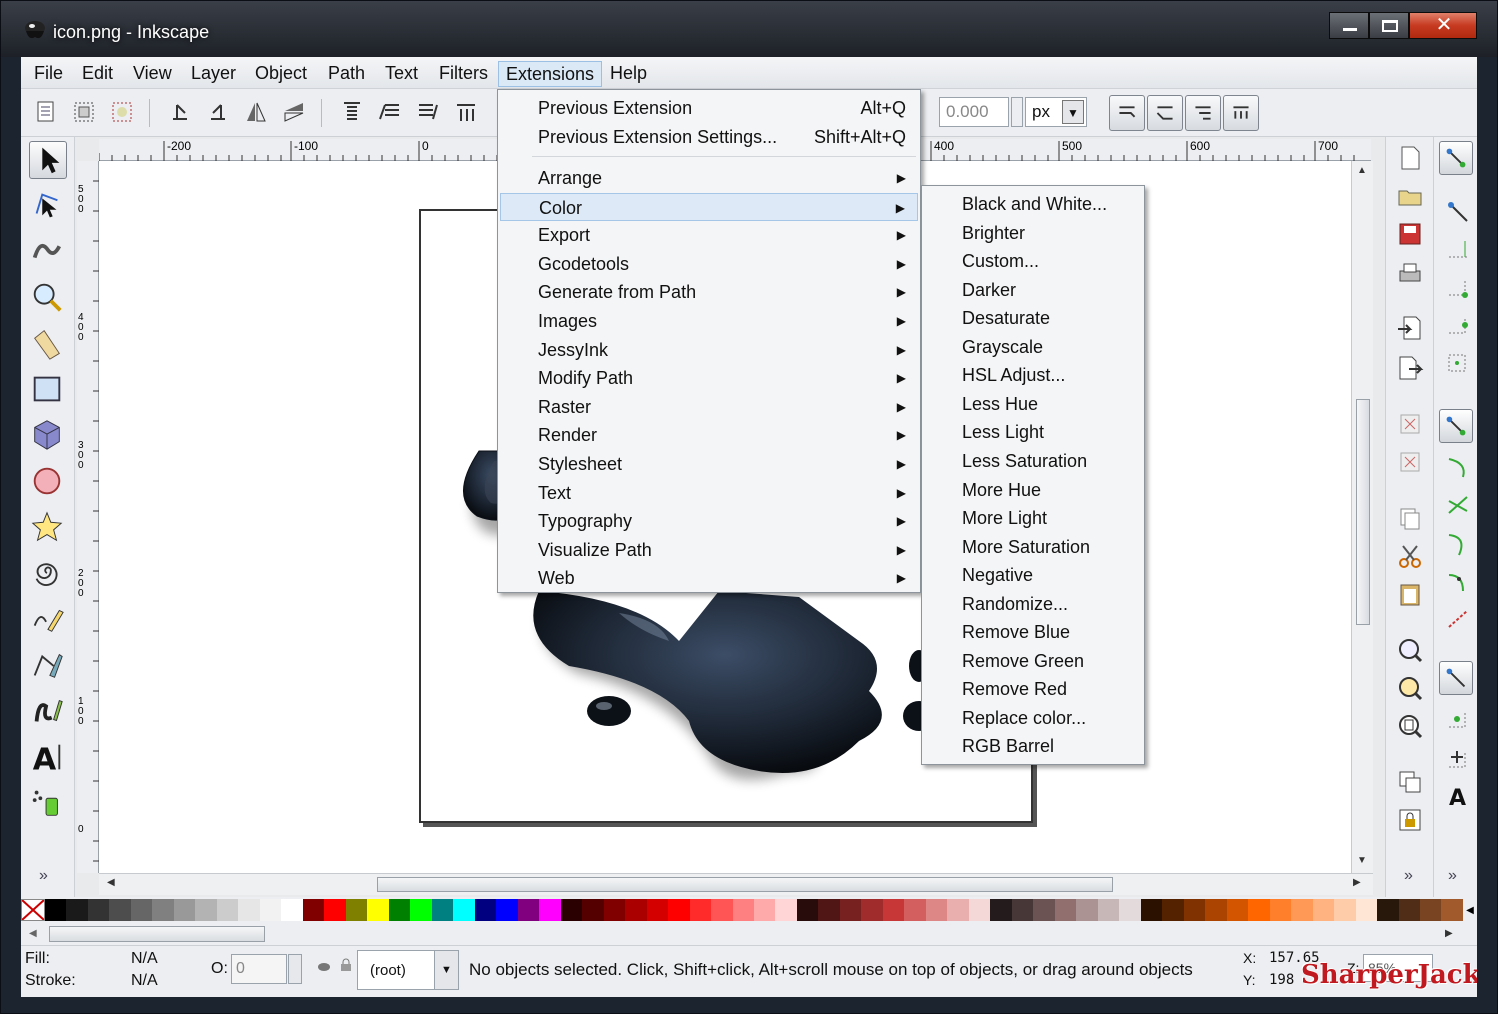 This screenshot has height=1014, width=1498. Describe the element at coordinates (1033, 347) in the screenshot. I see `color-item-grayscale: Grayscale` at that location.